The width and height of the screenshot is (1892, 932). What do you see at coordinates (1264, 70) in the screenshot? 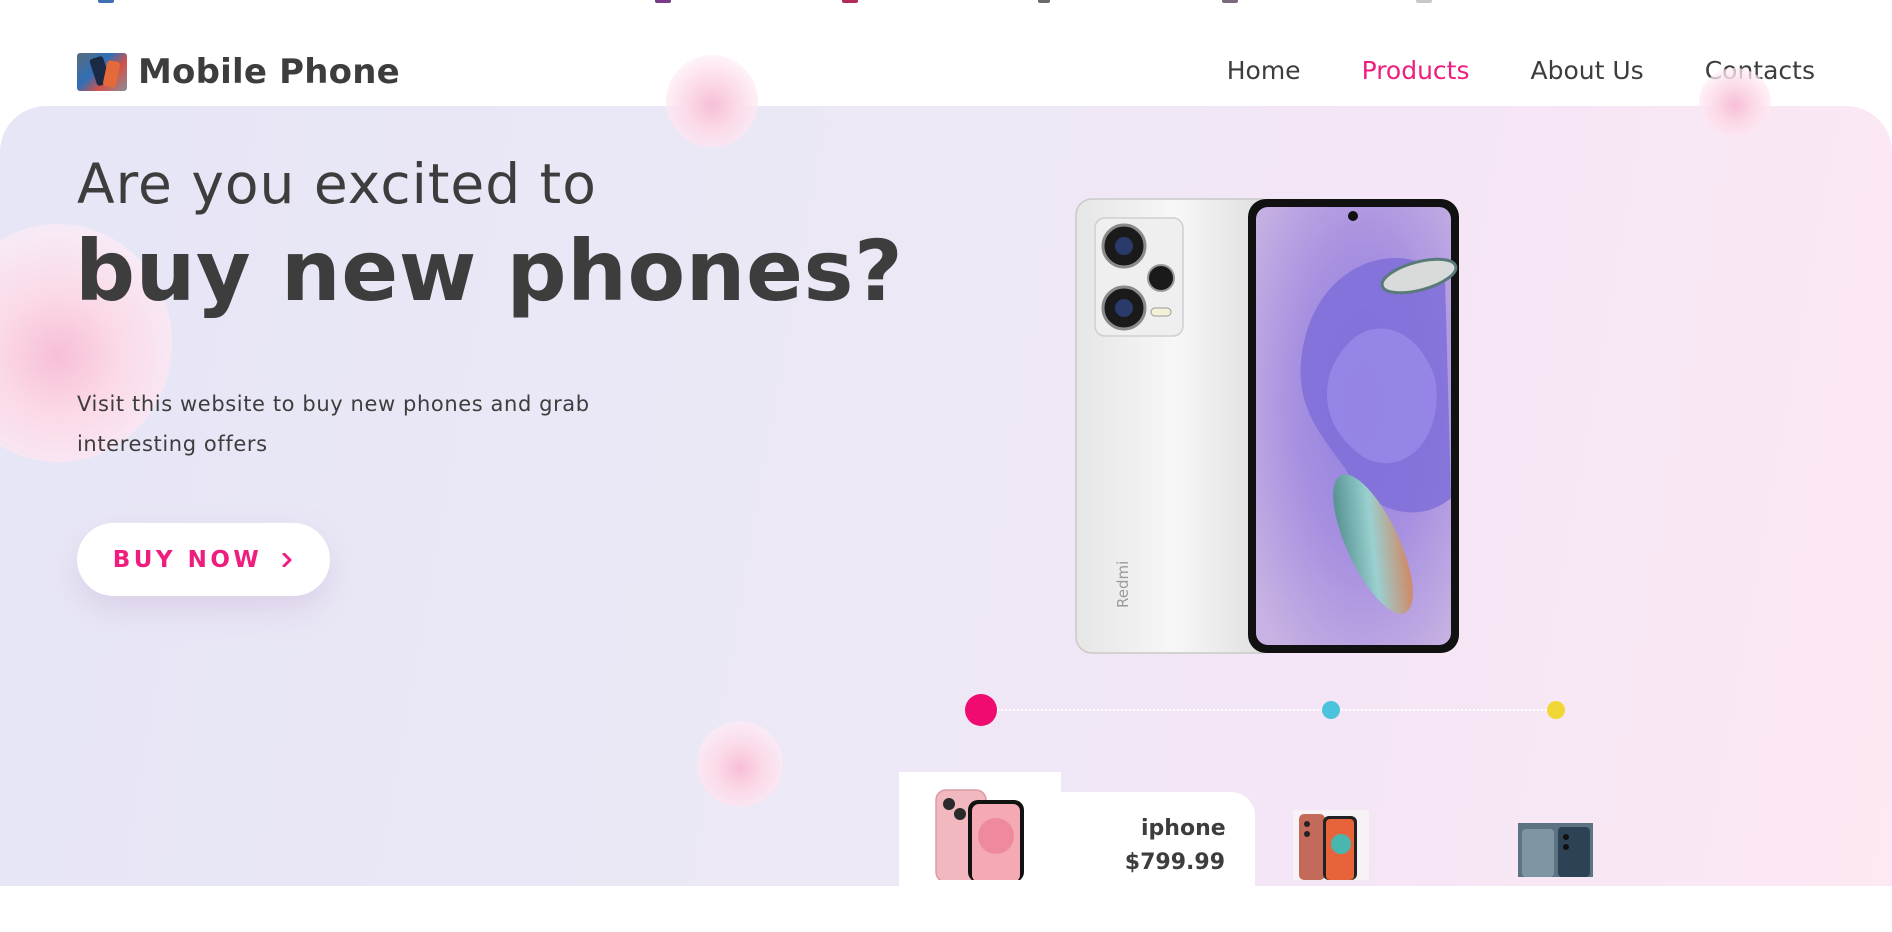
I see `nav-home: Home` at bounding box center [1264, 70].